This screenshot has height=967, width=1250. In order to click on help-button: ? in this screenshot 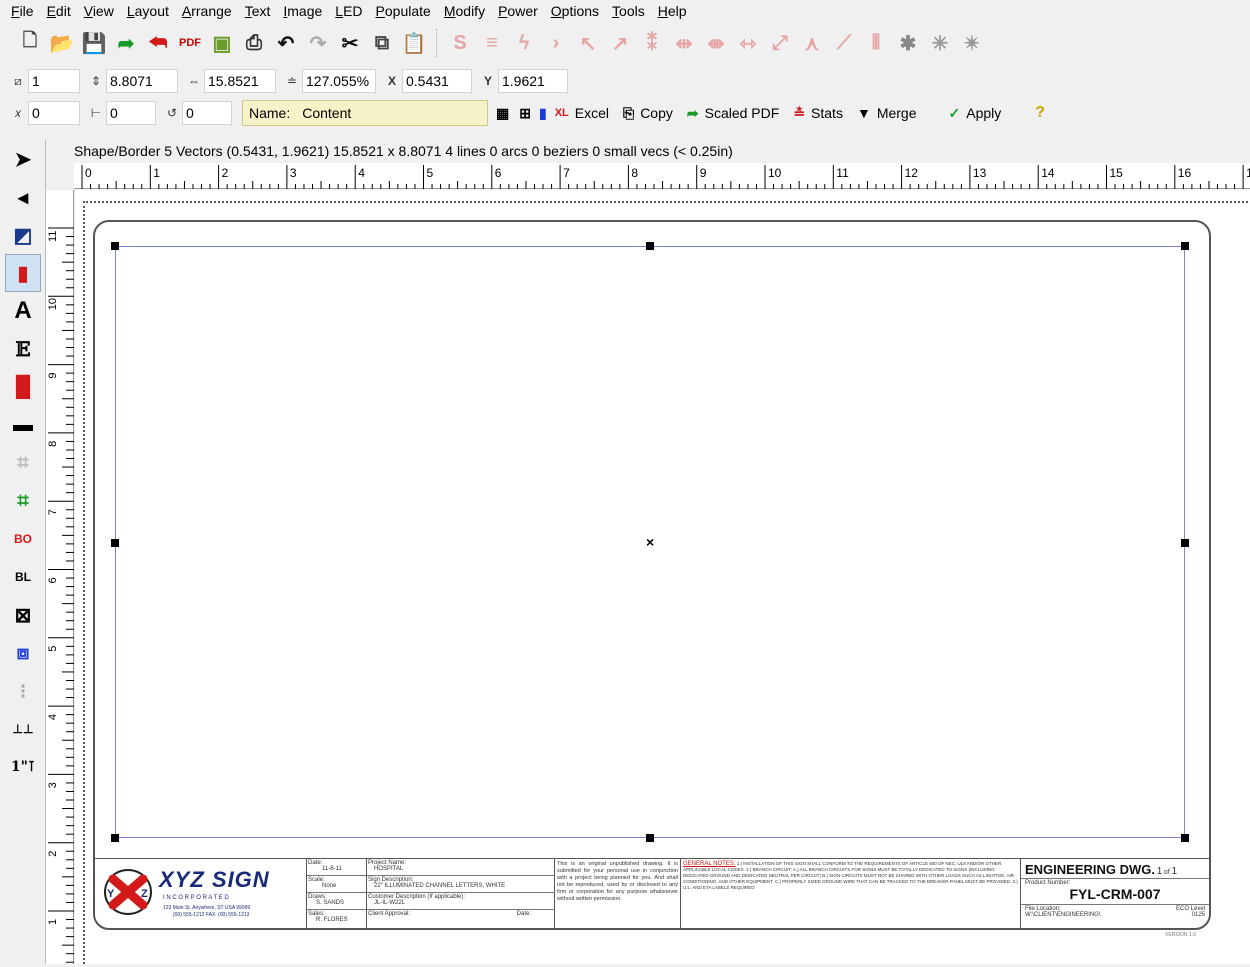, I will do `click(1043, 113)`.